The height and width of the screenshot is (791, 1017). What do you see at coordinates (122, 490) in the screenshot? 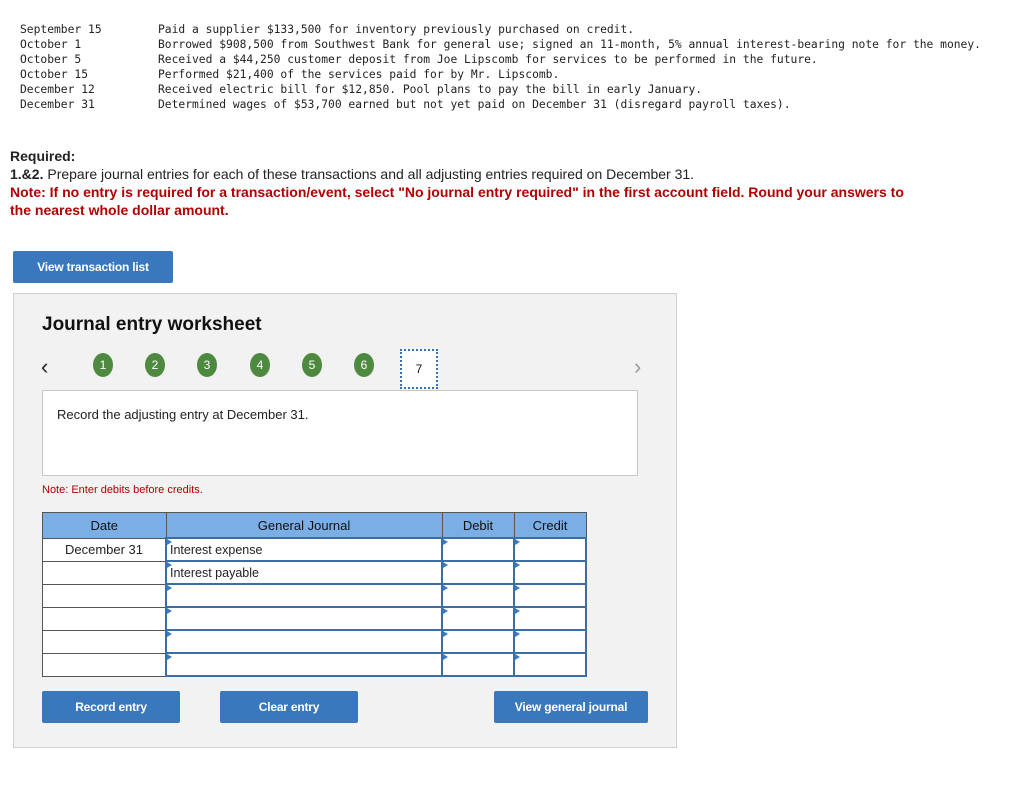
I see `debits-note: Note: Enter debits before credits.` at bounding box center [122, 490].